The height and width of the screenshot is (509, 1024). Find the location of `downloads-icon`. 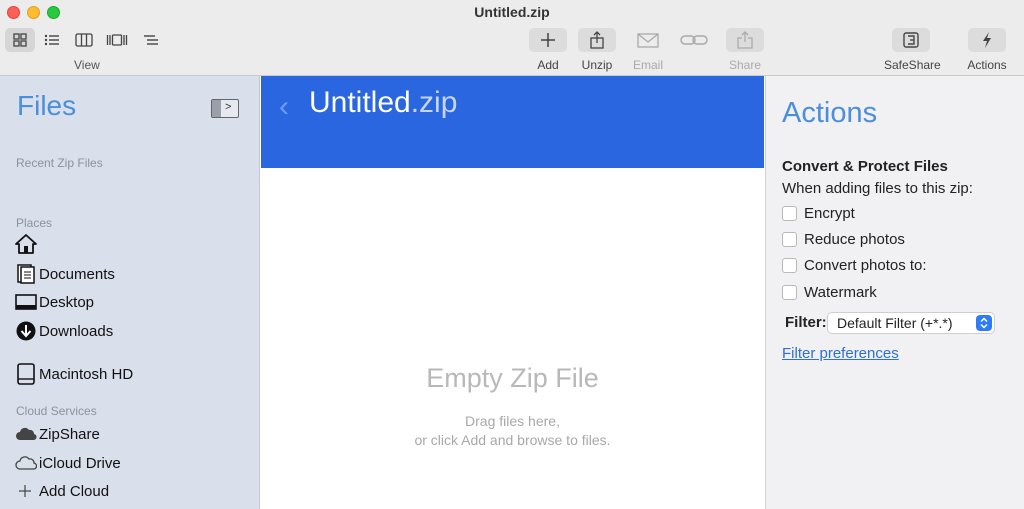

downloads-icon is located at coordinates (26, 331).